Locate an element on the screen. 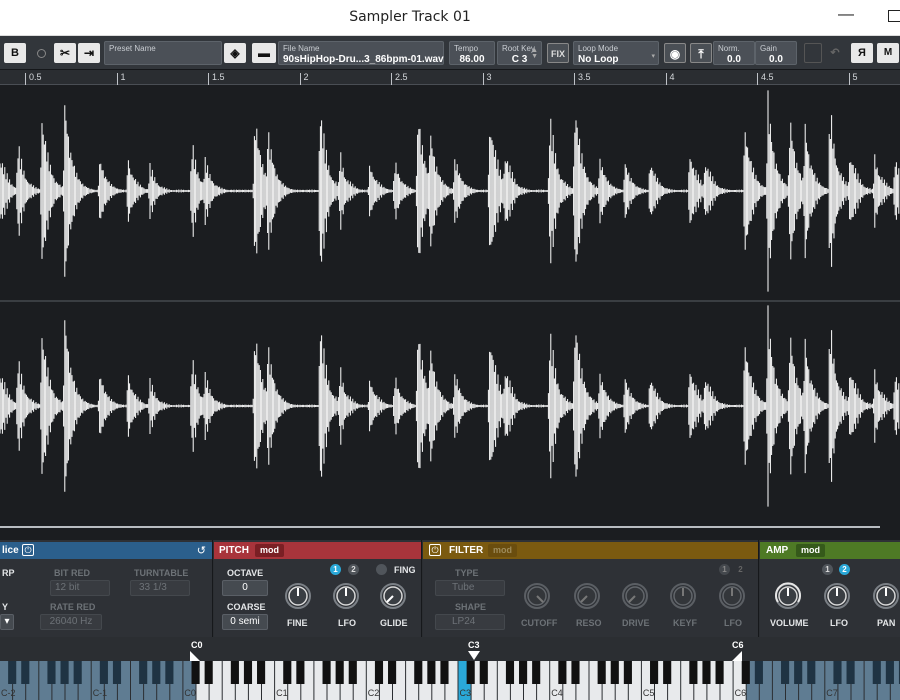 Image resolution: width=900 pixels, height=700 pixels. amp-mod-button: mod is located at coordinates (810, 550).